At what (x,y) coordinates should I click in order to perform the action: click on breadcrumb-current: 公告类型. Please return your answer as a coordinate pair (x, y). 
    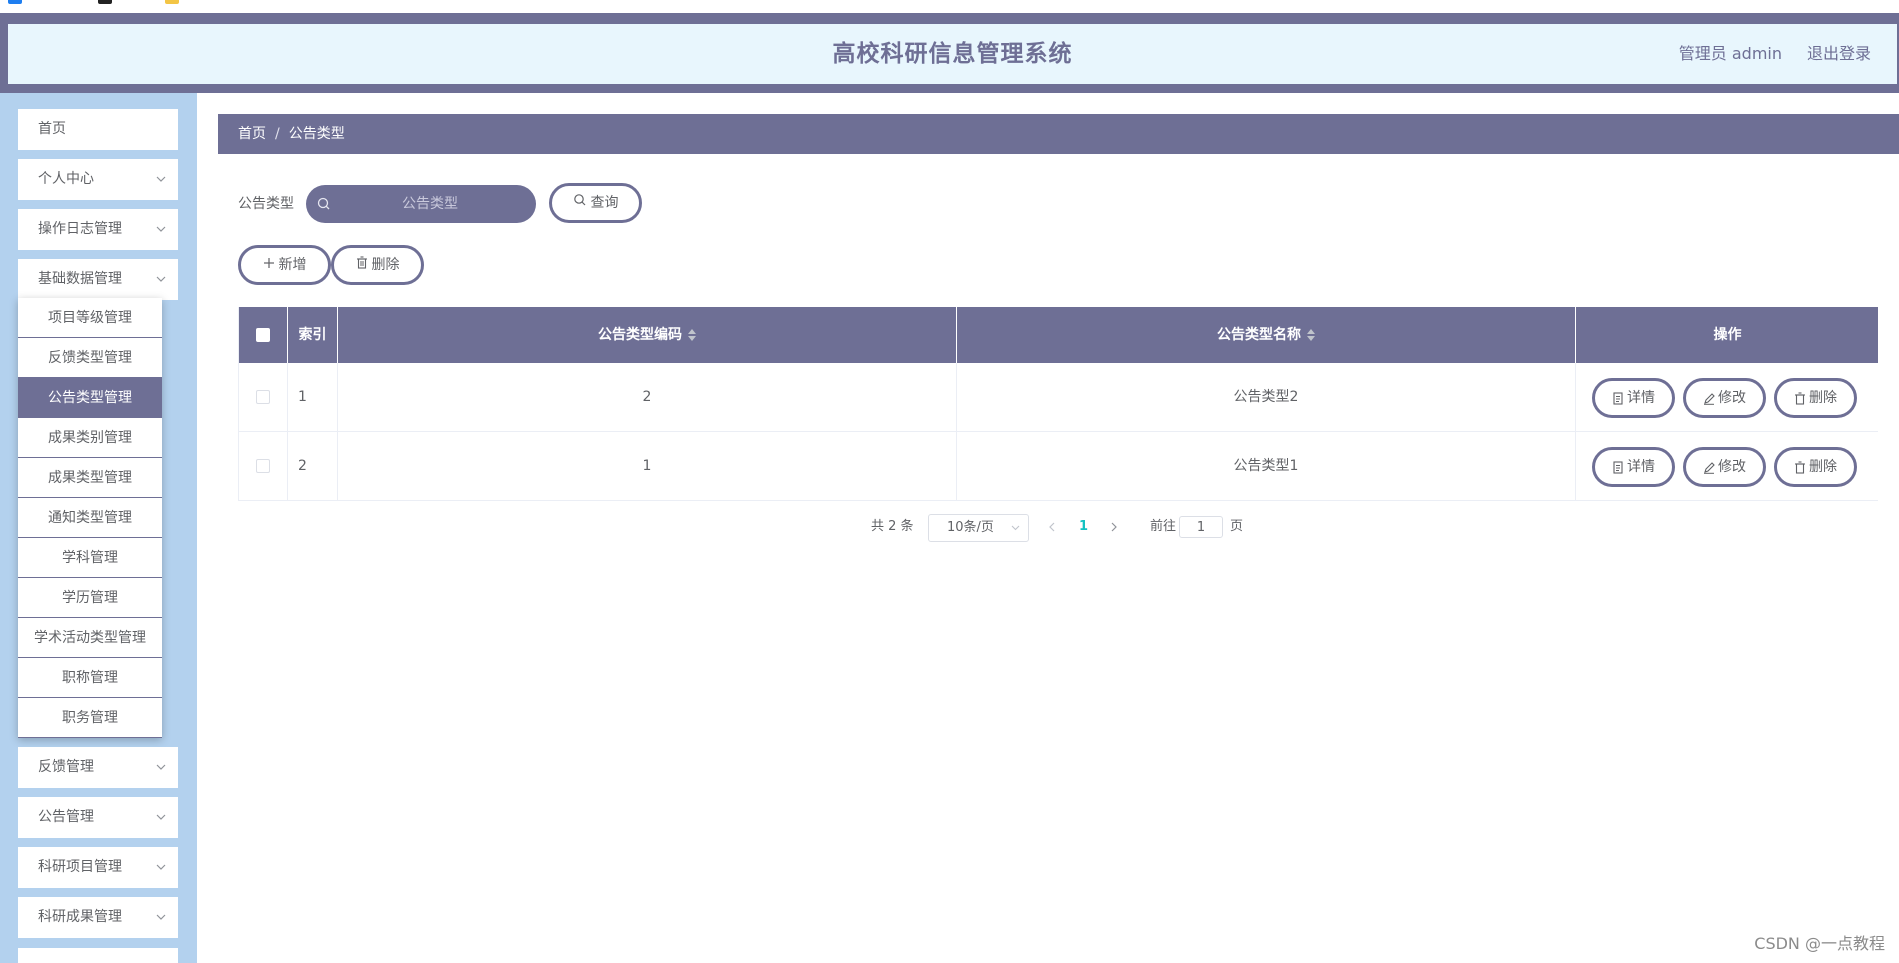
    Looking at the image, I should click on (316, 134).